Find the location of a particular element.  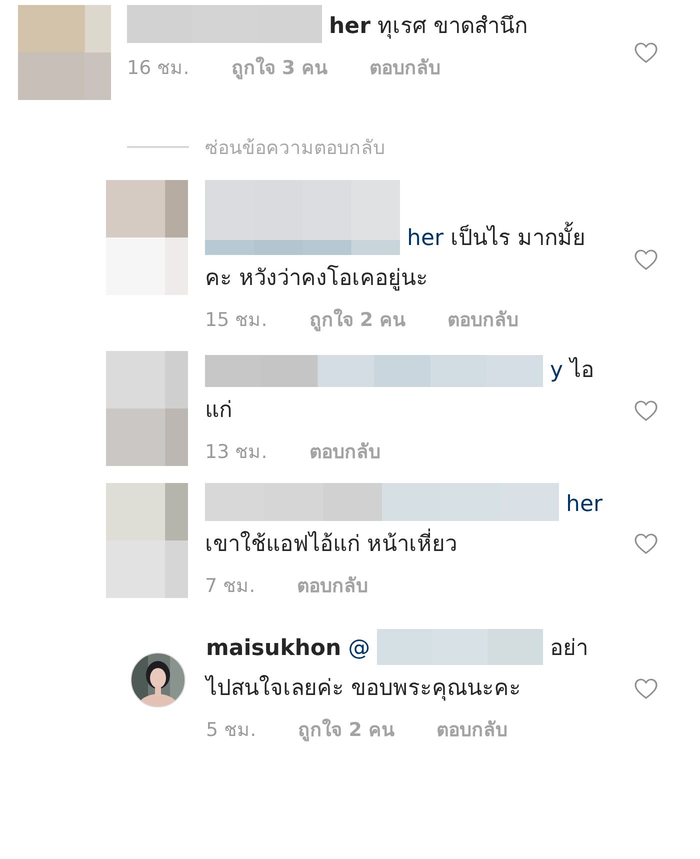

hide-replies-link: ซ่อนข้อความตอบกลับ is located at coordinates (295, 147).